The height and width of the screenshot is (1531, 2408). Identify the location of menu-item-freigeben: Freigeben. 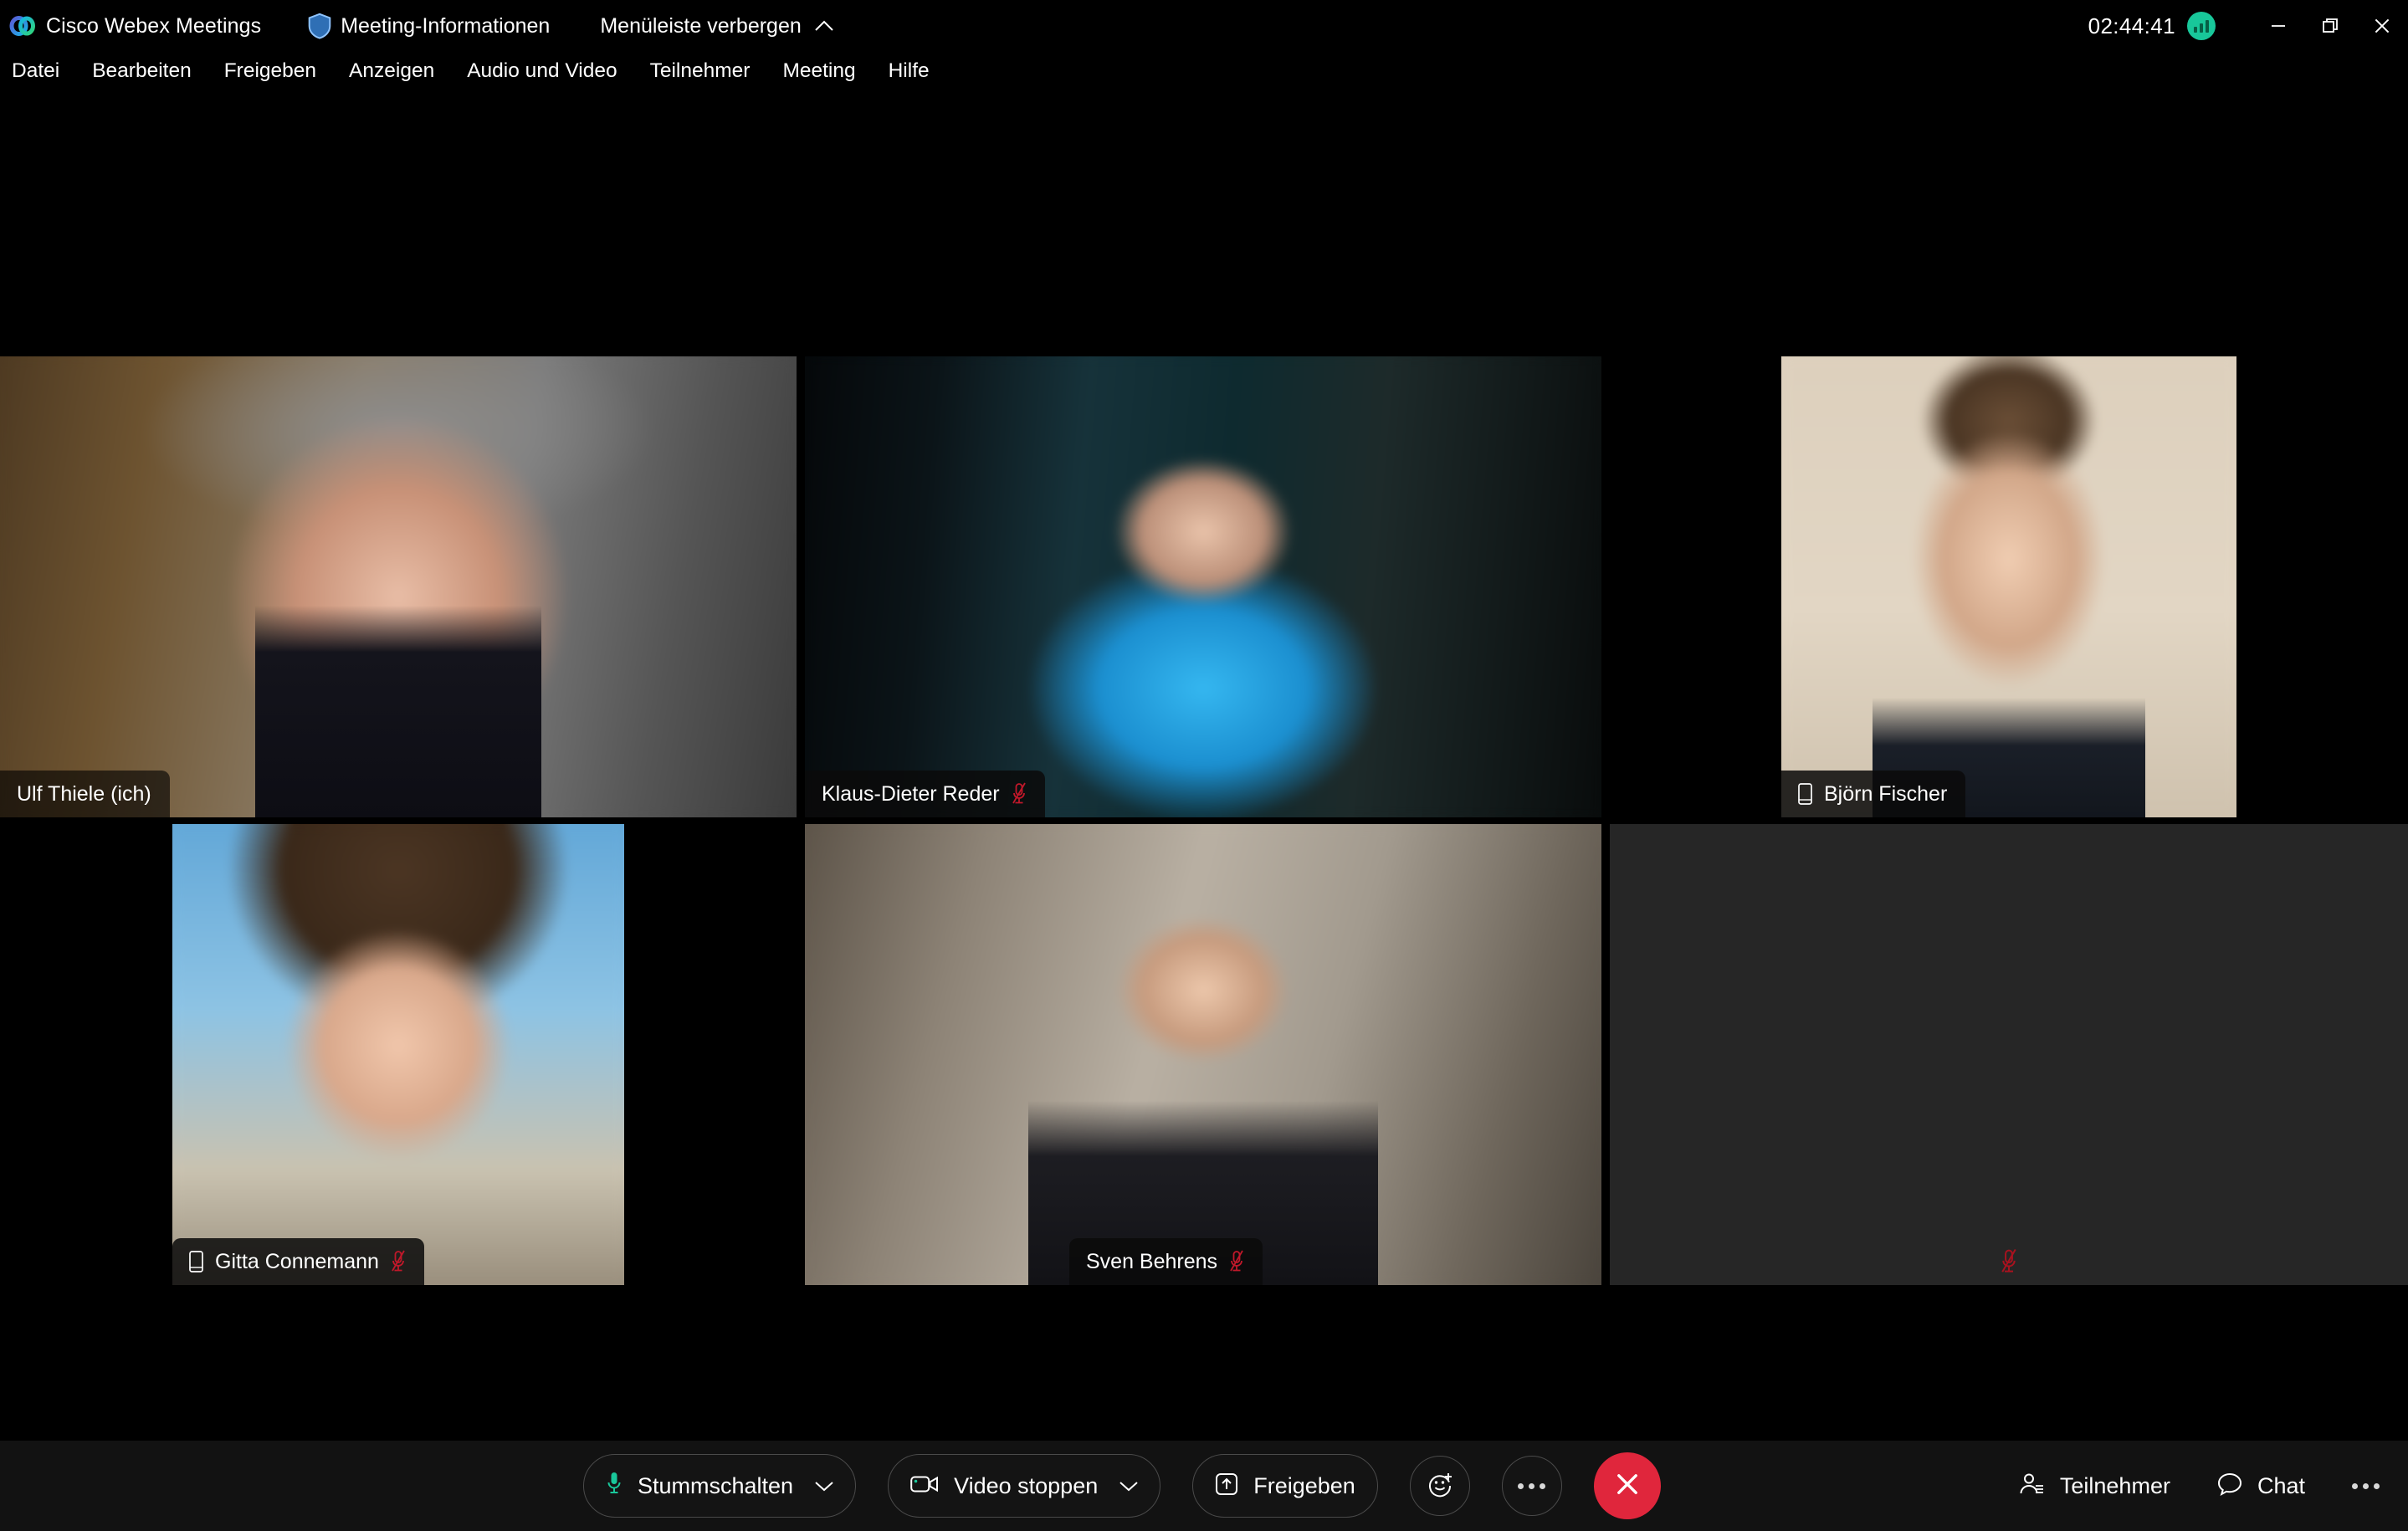
(270, 71).